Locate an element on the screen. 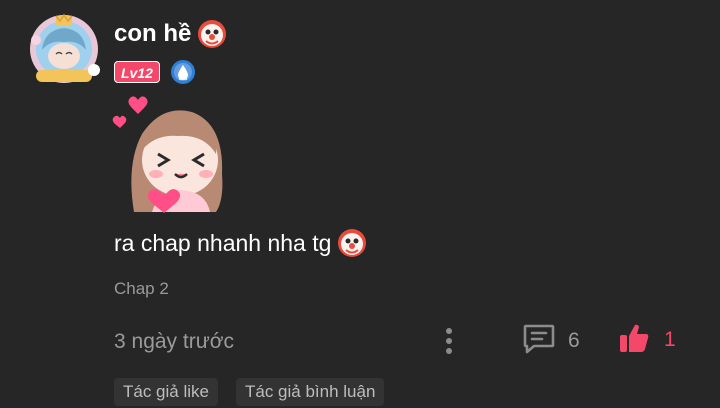  thumbs-up-icon is located at coordinates (634, 340).